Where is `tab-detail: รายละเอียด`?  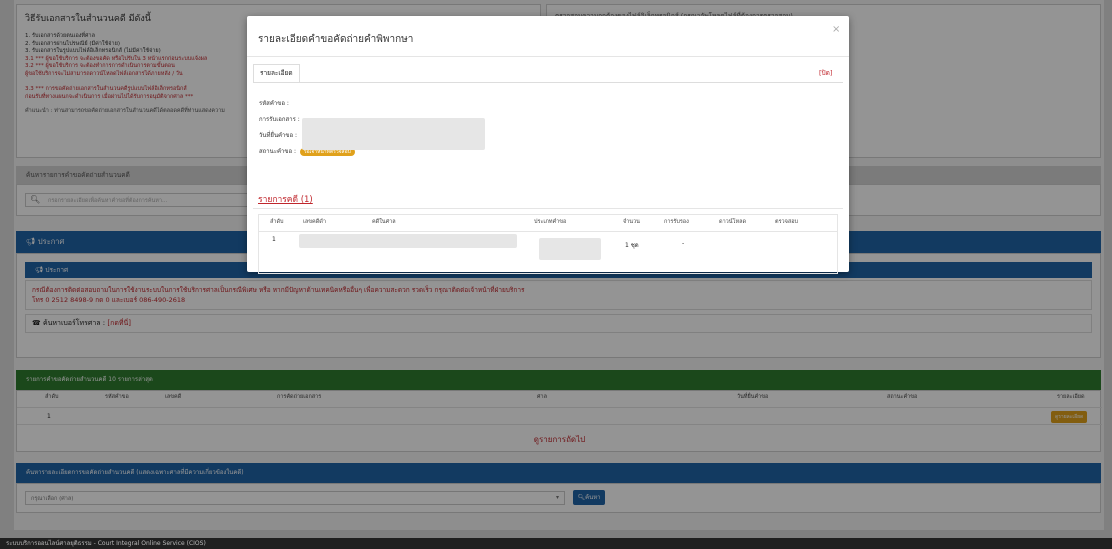
tab-detail: รายละเอียด is located at coordinates (276, 73).